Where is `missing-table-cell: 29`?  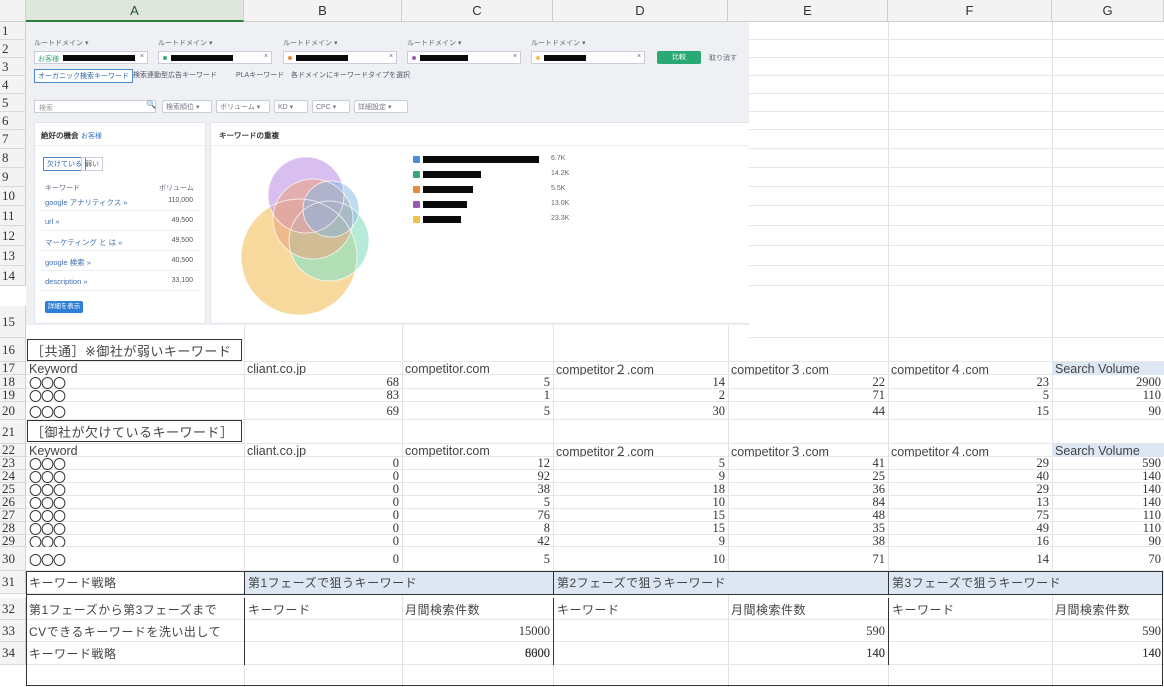
missing-table-cell: 29 is located at coordinates (970, 463).